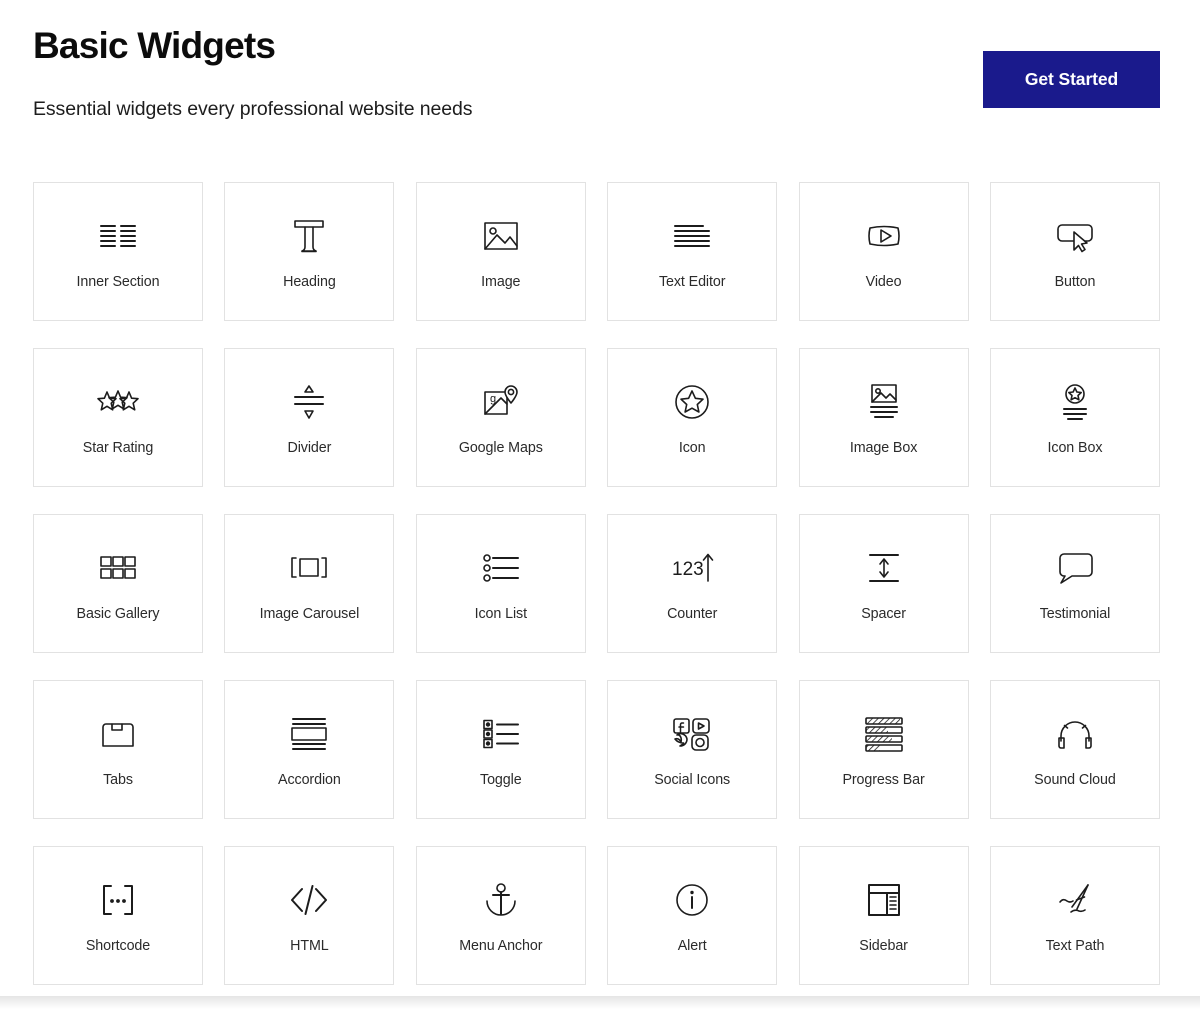  What do you see at coordinates (1075, 236) in the screenshot?
I see `button-cursor-icon` at bounding box center [1075, 236].